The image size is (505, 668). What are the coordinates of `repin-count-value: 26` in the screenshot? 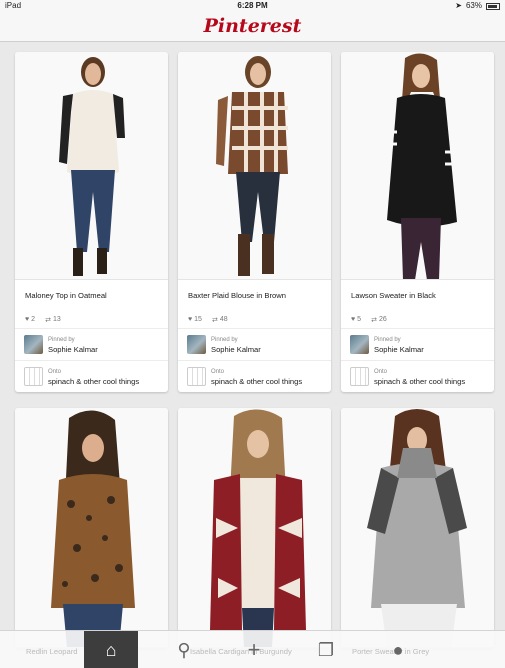 It's located at (382, 319).